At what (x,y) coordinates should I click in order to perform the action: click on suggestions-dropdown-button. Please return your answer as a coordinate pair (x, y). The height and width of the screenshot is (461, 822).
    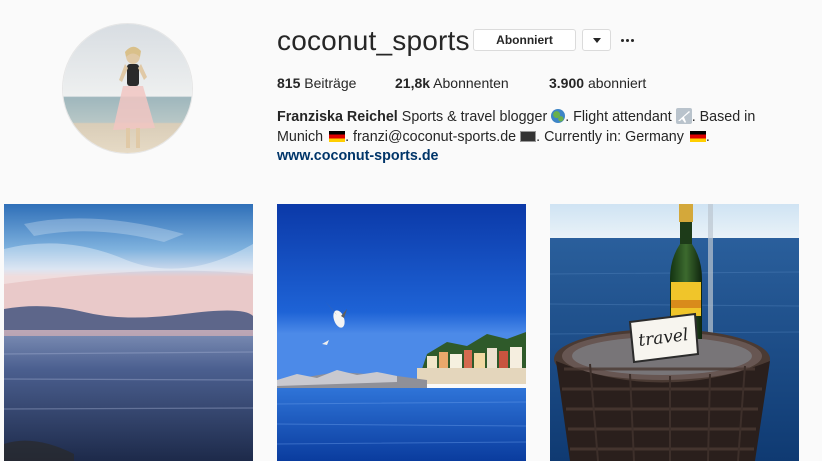
    Looking at the image, I should click on (596, 40).